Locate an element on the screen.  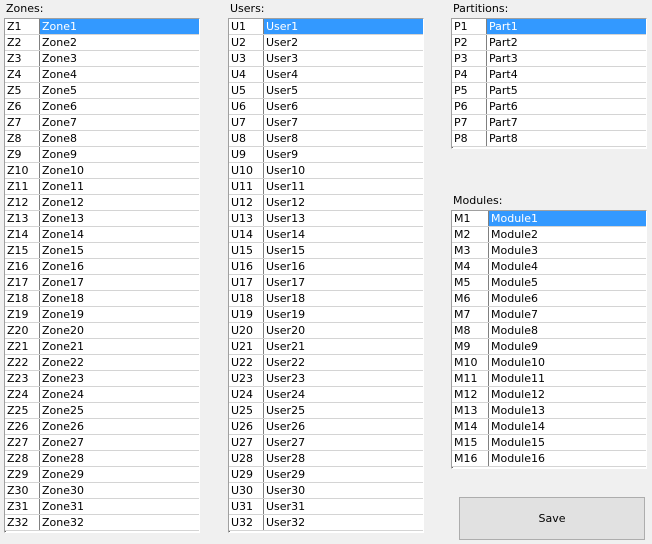
users-name-cell: User9 is located at coordinates (343, 154).